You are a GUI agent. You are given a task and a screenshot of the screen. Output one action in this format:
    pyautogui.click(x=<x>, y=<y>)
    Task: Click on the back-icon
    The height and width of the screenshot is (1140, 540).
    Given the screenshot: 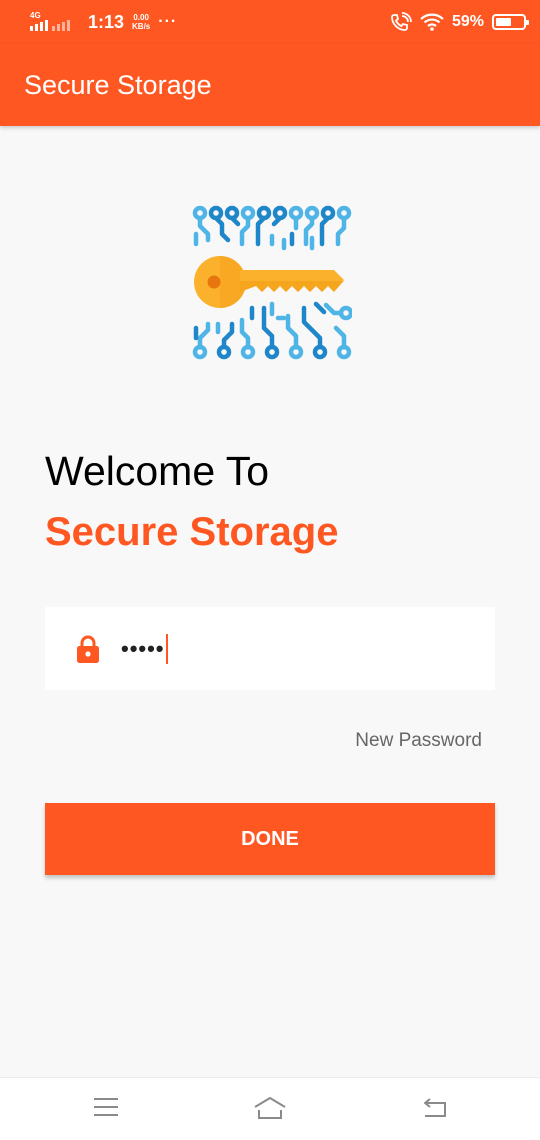 What is the action you would take?
    pyautogui.click(x=435, y=1107)
    